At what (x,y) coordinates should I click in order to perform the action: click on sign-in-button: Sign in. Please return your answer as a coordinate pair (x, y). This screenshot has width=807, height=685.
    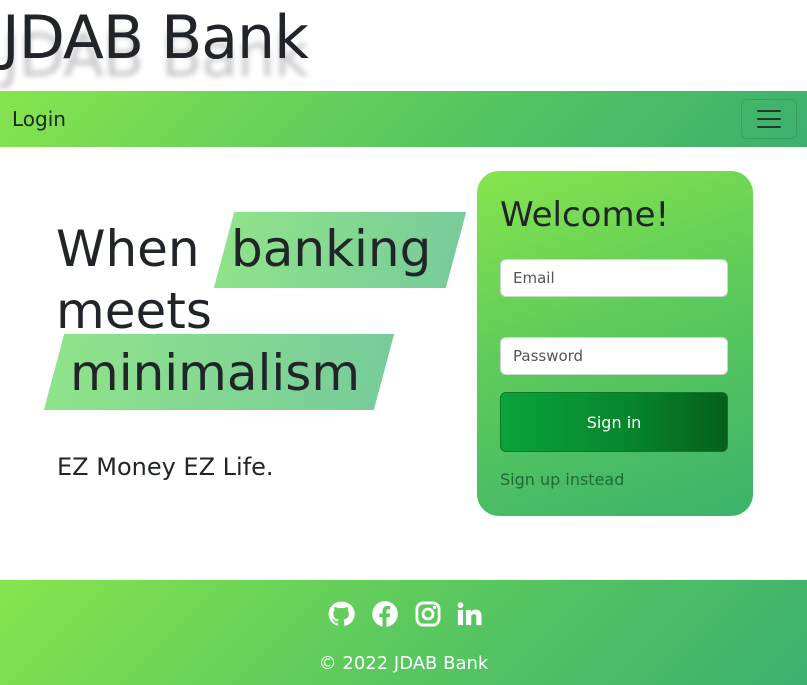
    Looking at the image, I should click on (614, 422).